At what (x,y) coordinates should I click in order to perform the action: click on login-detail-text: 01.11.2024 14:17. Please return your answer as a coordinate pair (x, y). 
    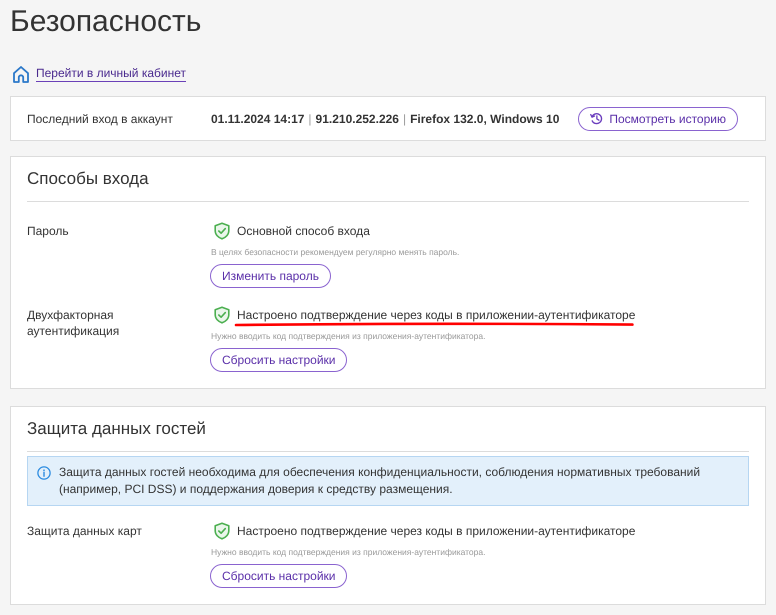
    Looking at the image, I should click on (257, 119).